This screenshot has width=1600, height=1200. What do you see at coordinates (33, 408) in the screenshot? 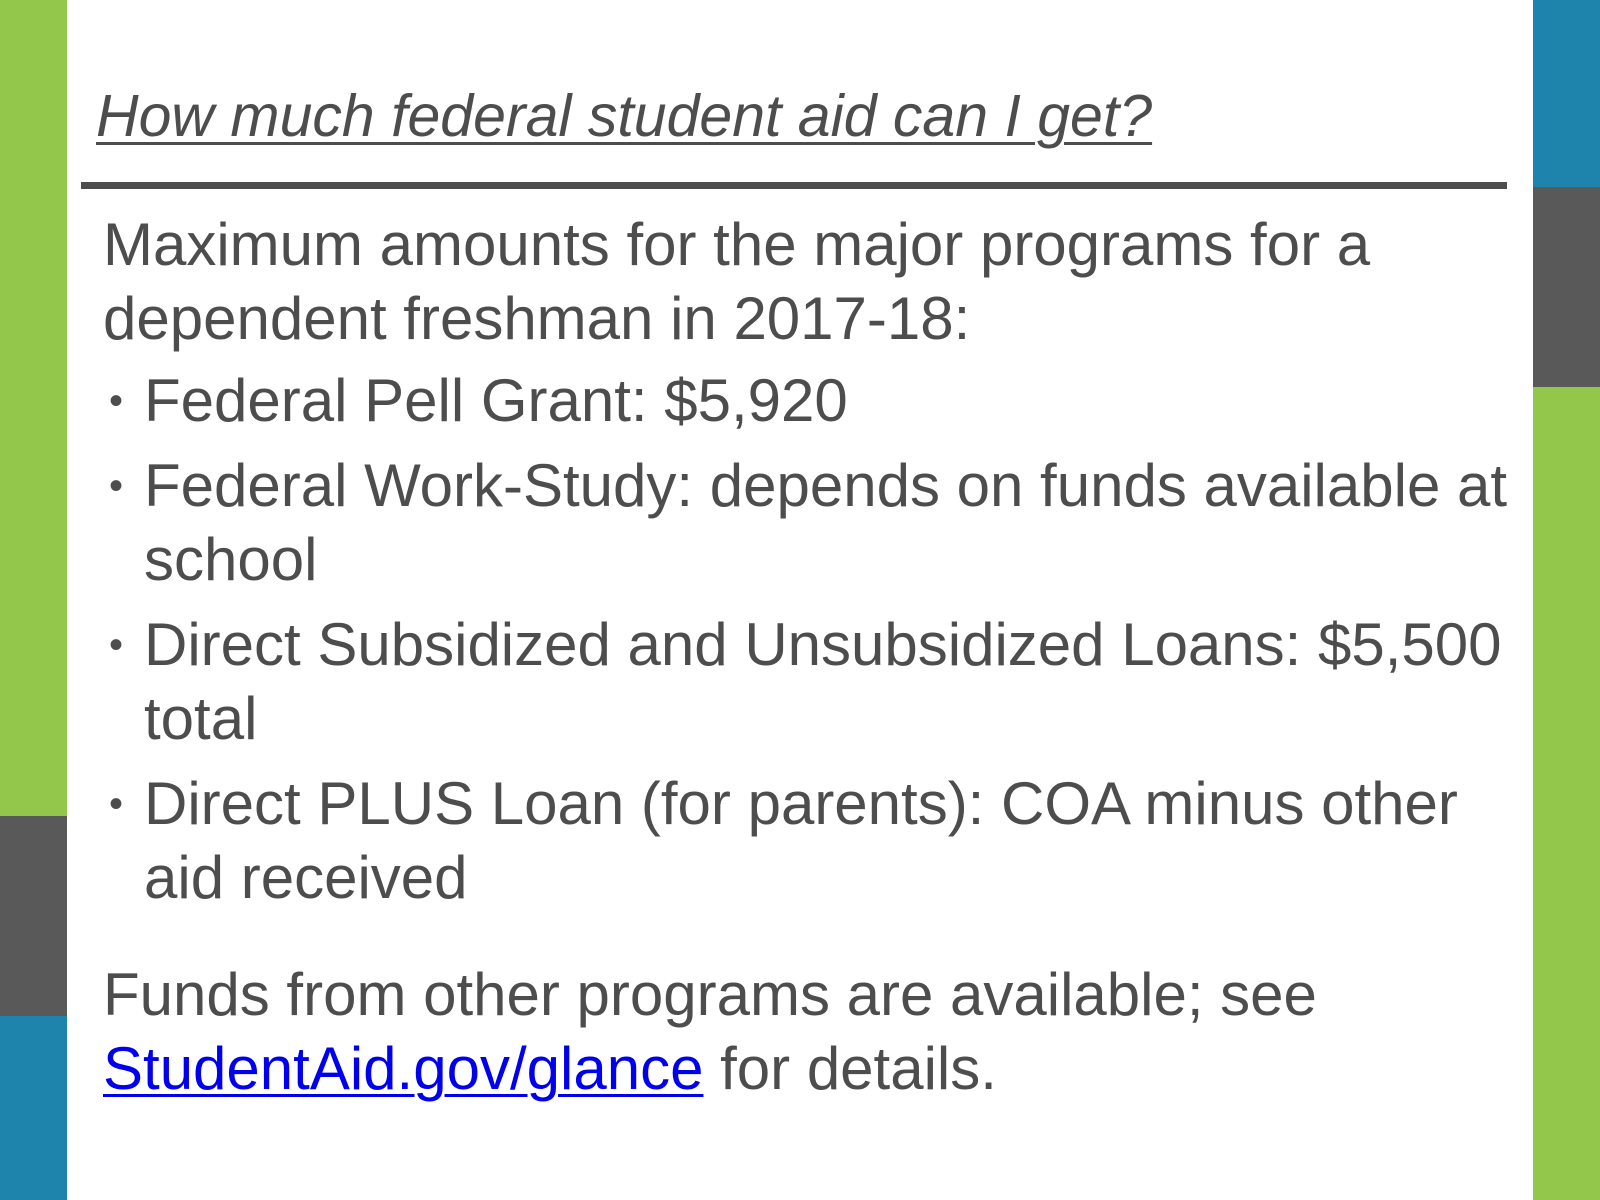
I see `left-green-accent-bar` at bounding box center [33, 408].